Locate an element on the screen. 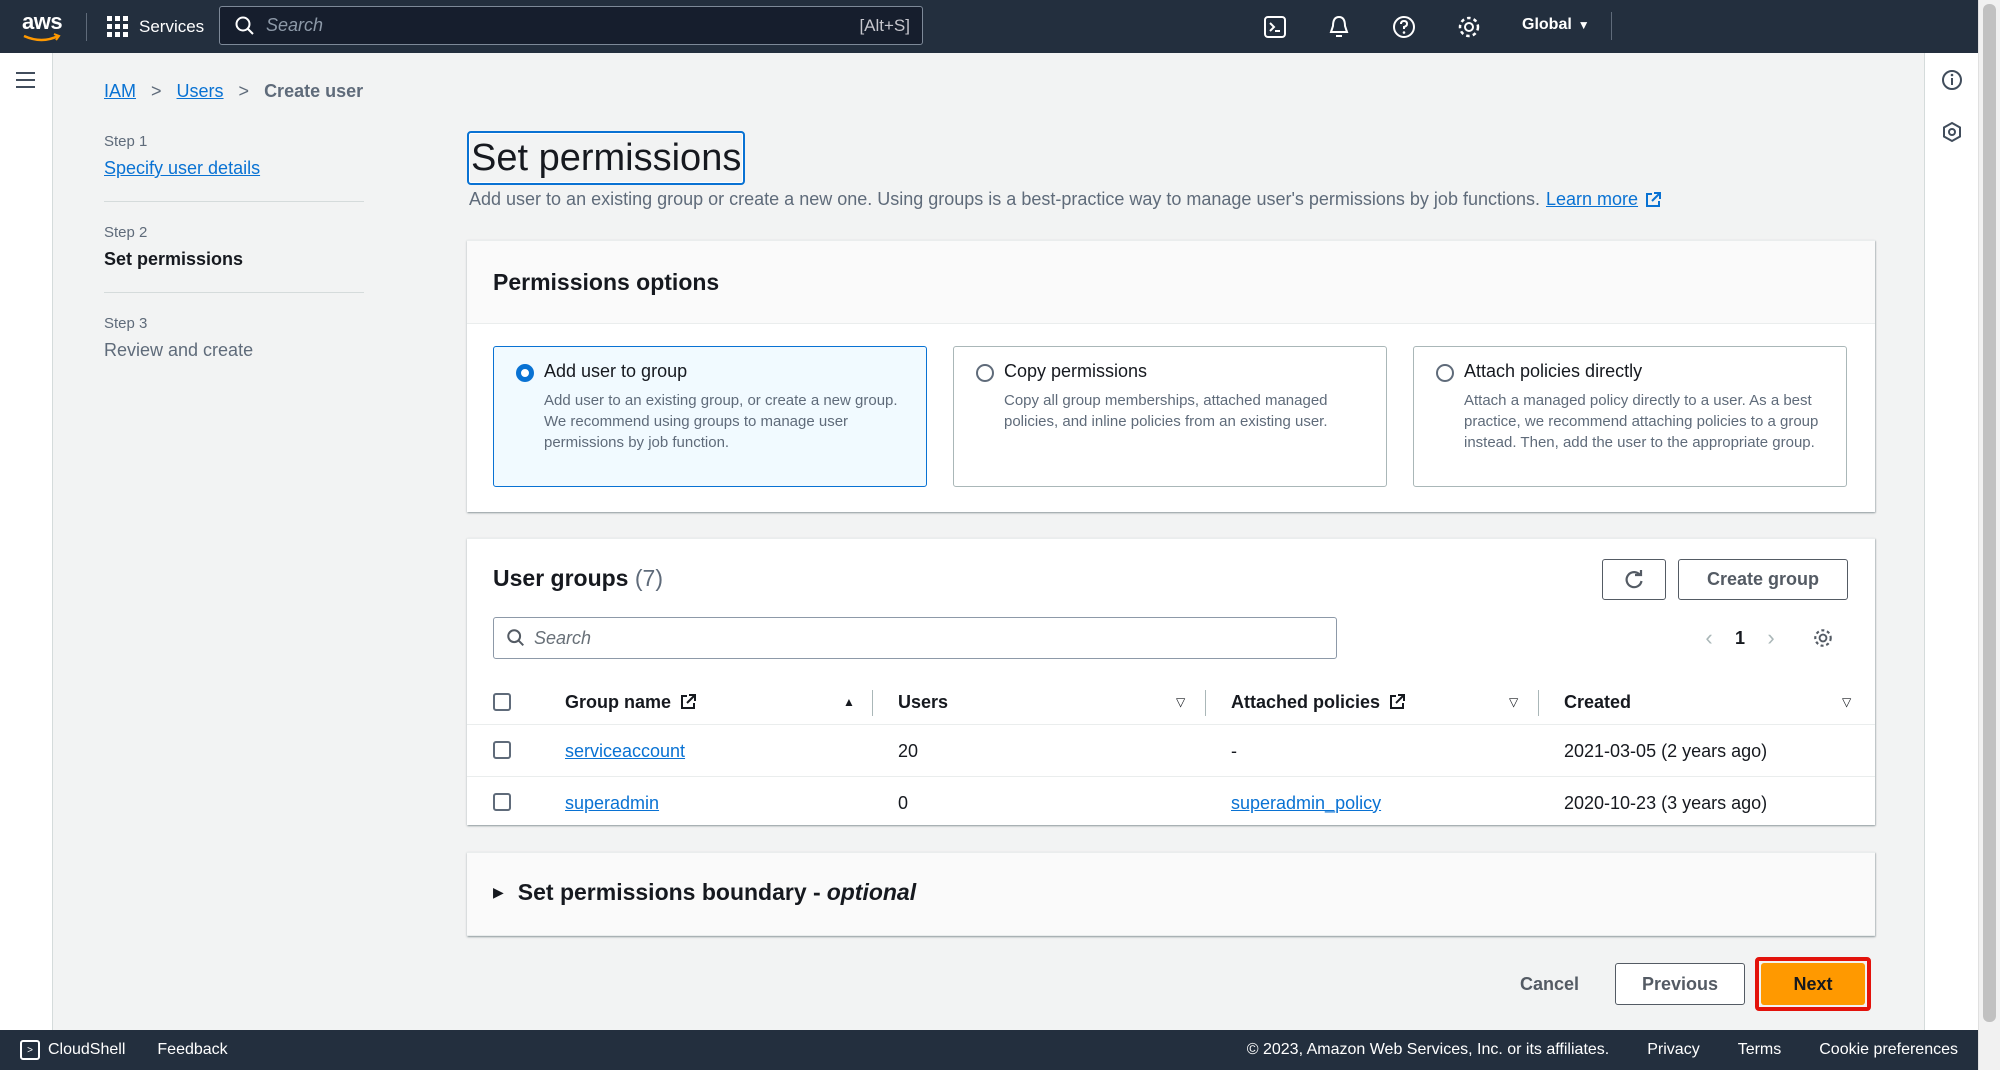 The height and width of the screenshot is (1070, 2000). cookie-preferences-link: Cookie preferences is located at coordinates (1888, 1050).